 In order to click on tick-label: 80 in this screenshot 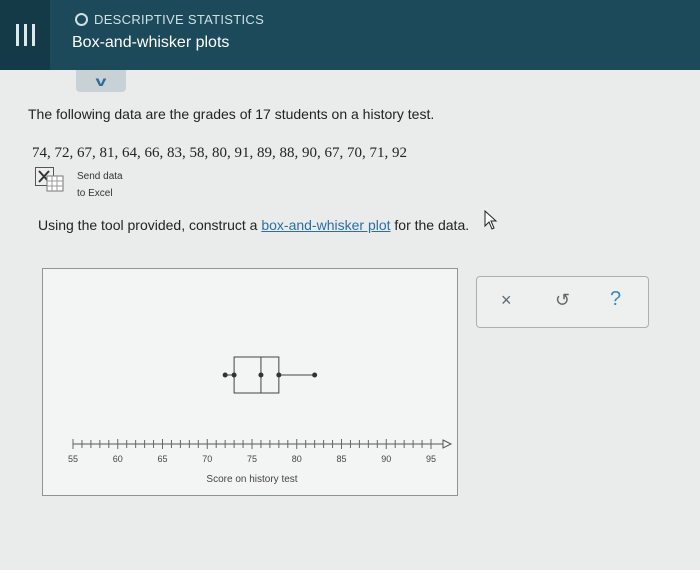, I will do `click(297, 459)`.